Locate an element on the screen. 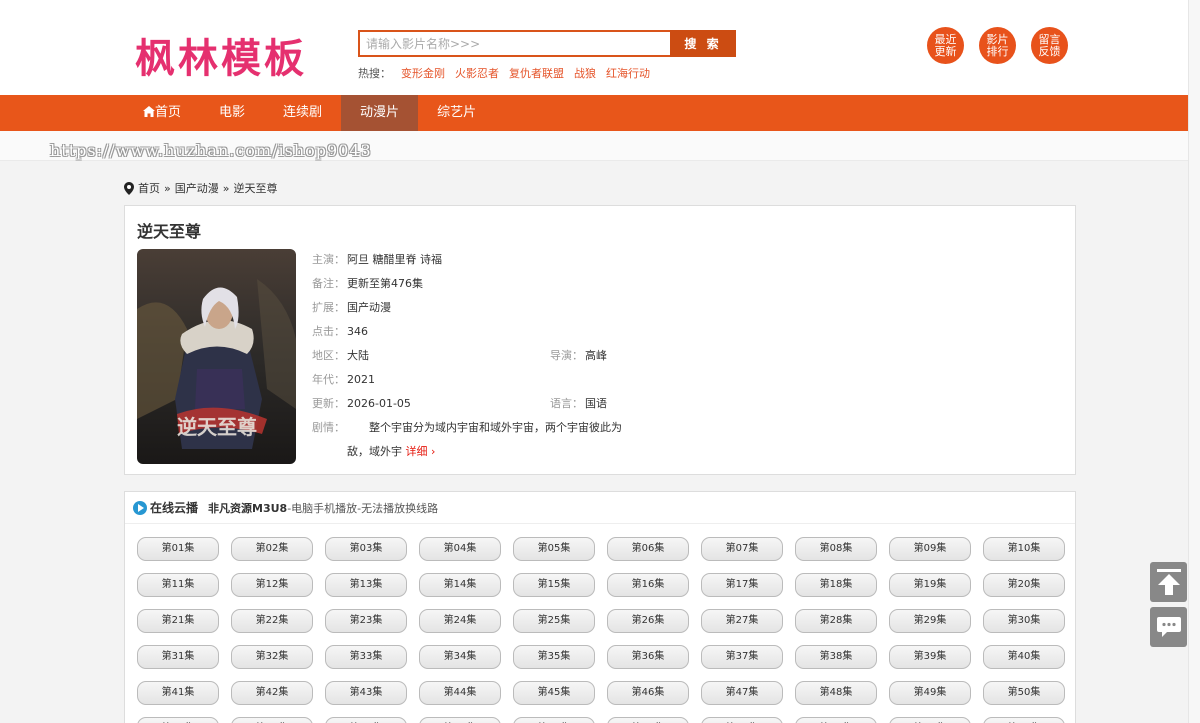 The image size is (1200, 723). episode-button: 第08集 is located at coordinates (836, 549).